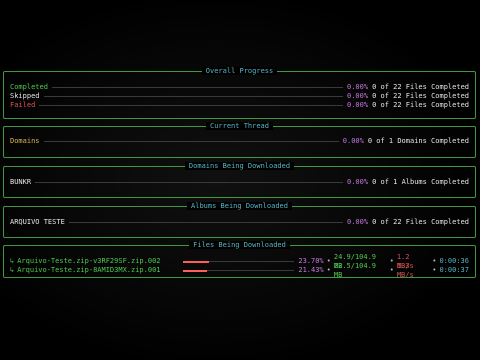  Describe the element at coordinates (239, 126) in the screenshot. I see `panel-title-thread: Current Thread` at that location.